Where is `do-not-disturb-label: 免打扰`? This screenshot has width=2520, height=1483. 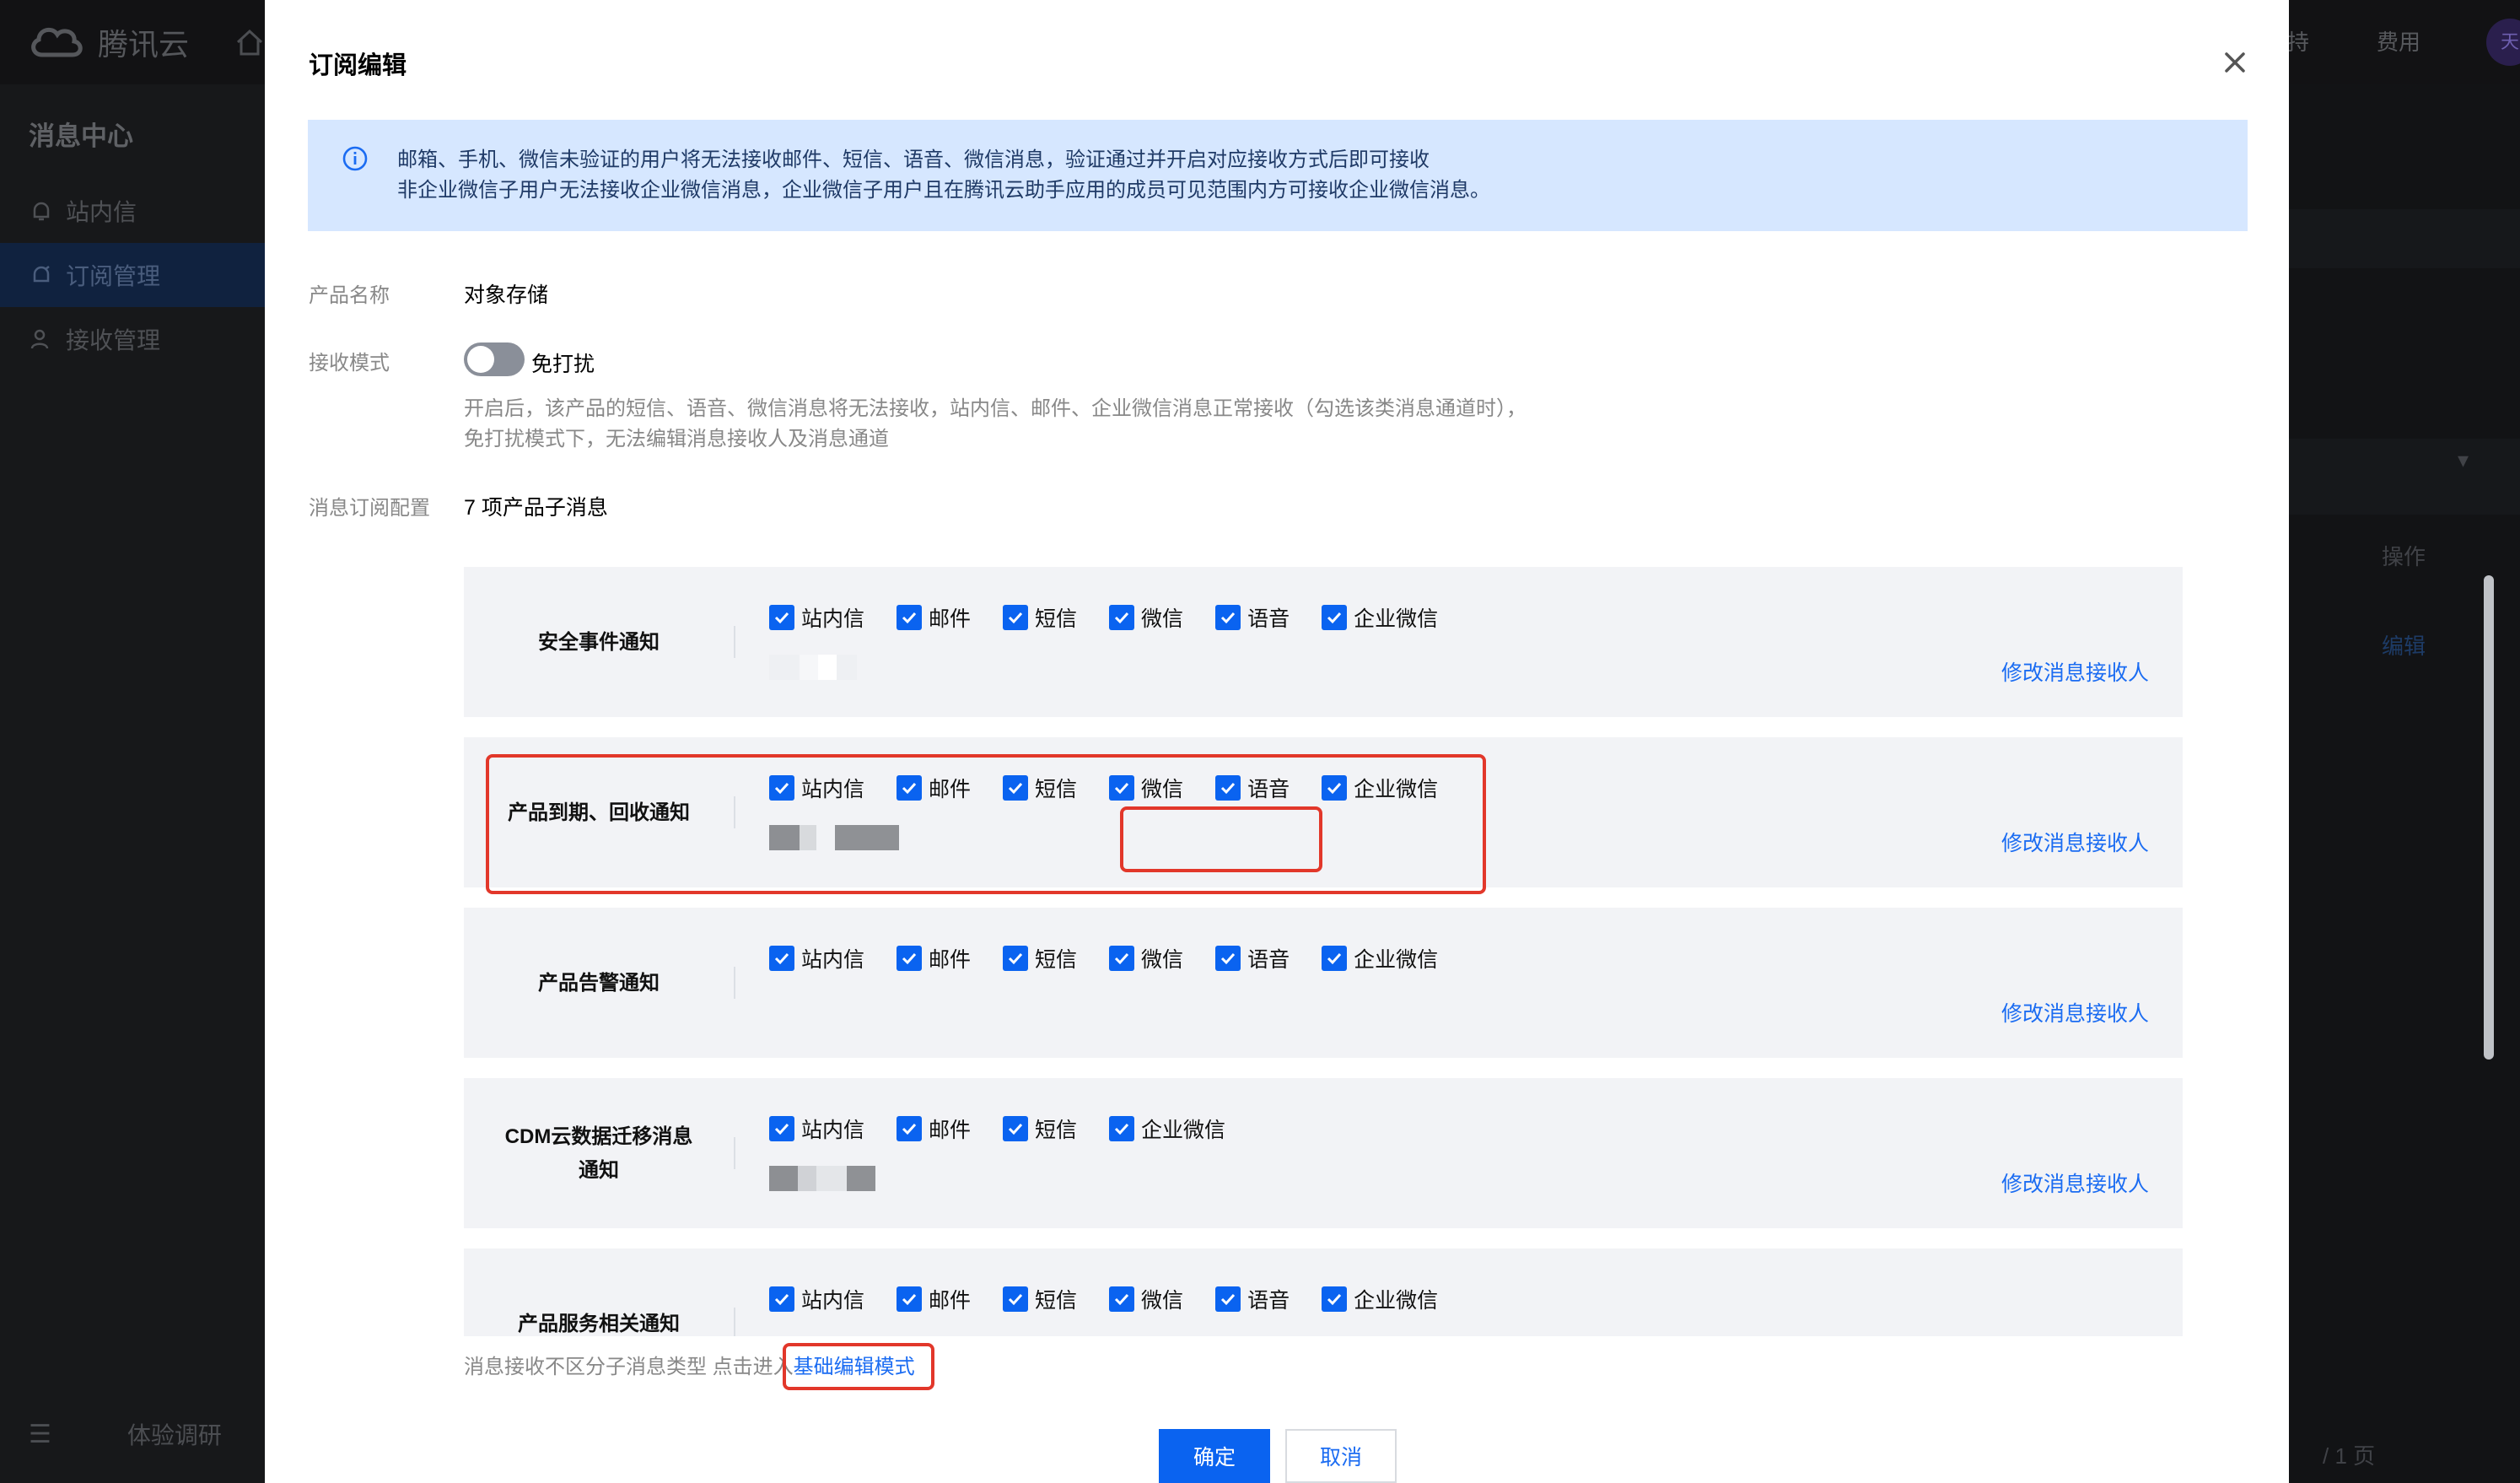 do-not-disturb-label: 免打扰 is located at coordinates (563, 364).